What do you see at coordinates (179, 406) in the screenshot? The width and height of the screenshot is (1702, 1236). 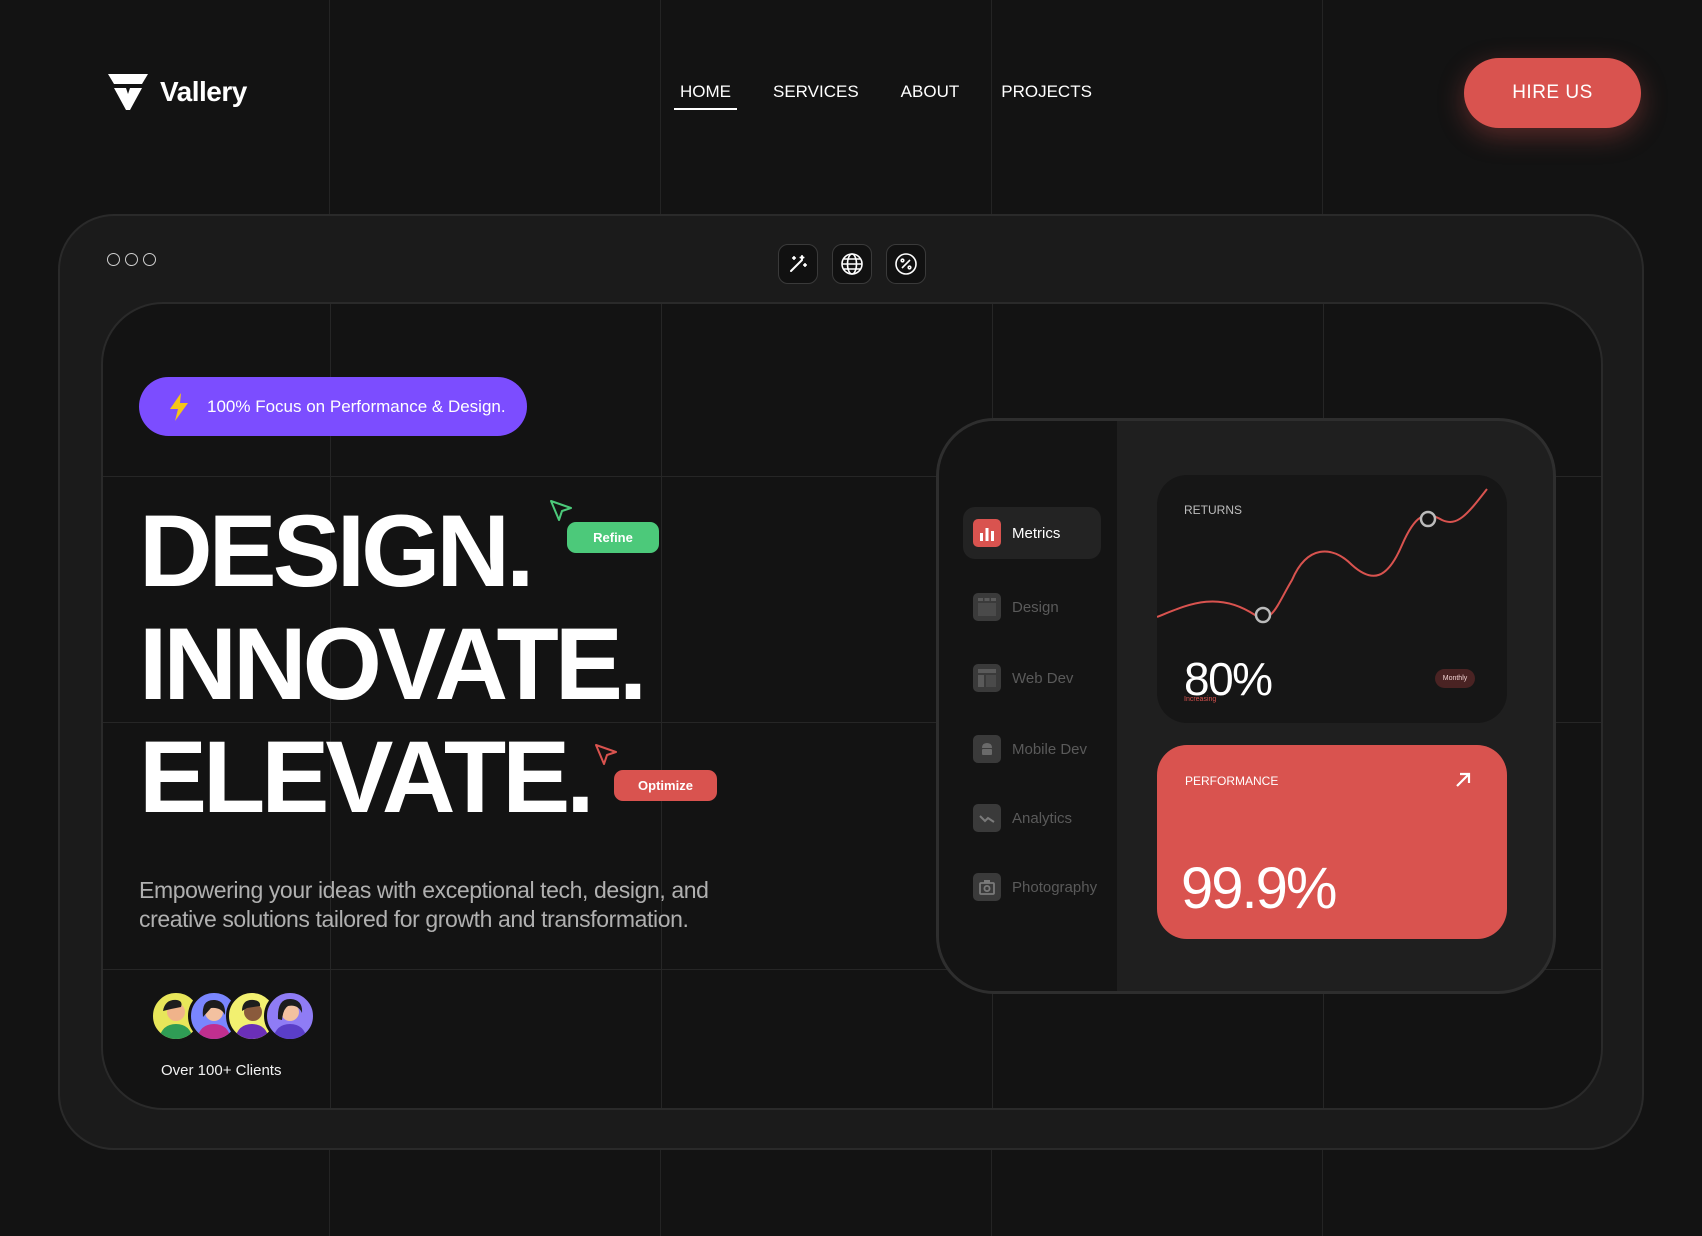 I see `lightning-icon` at bounding box center [179, 406].